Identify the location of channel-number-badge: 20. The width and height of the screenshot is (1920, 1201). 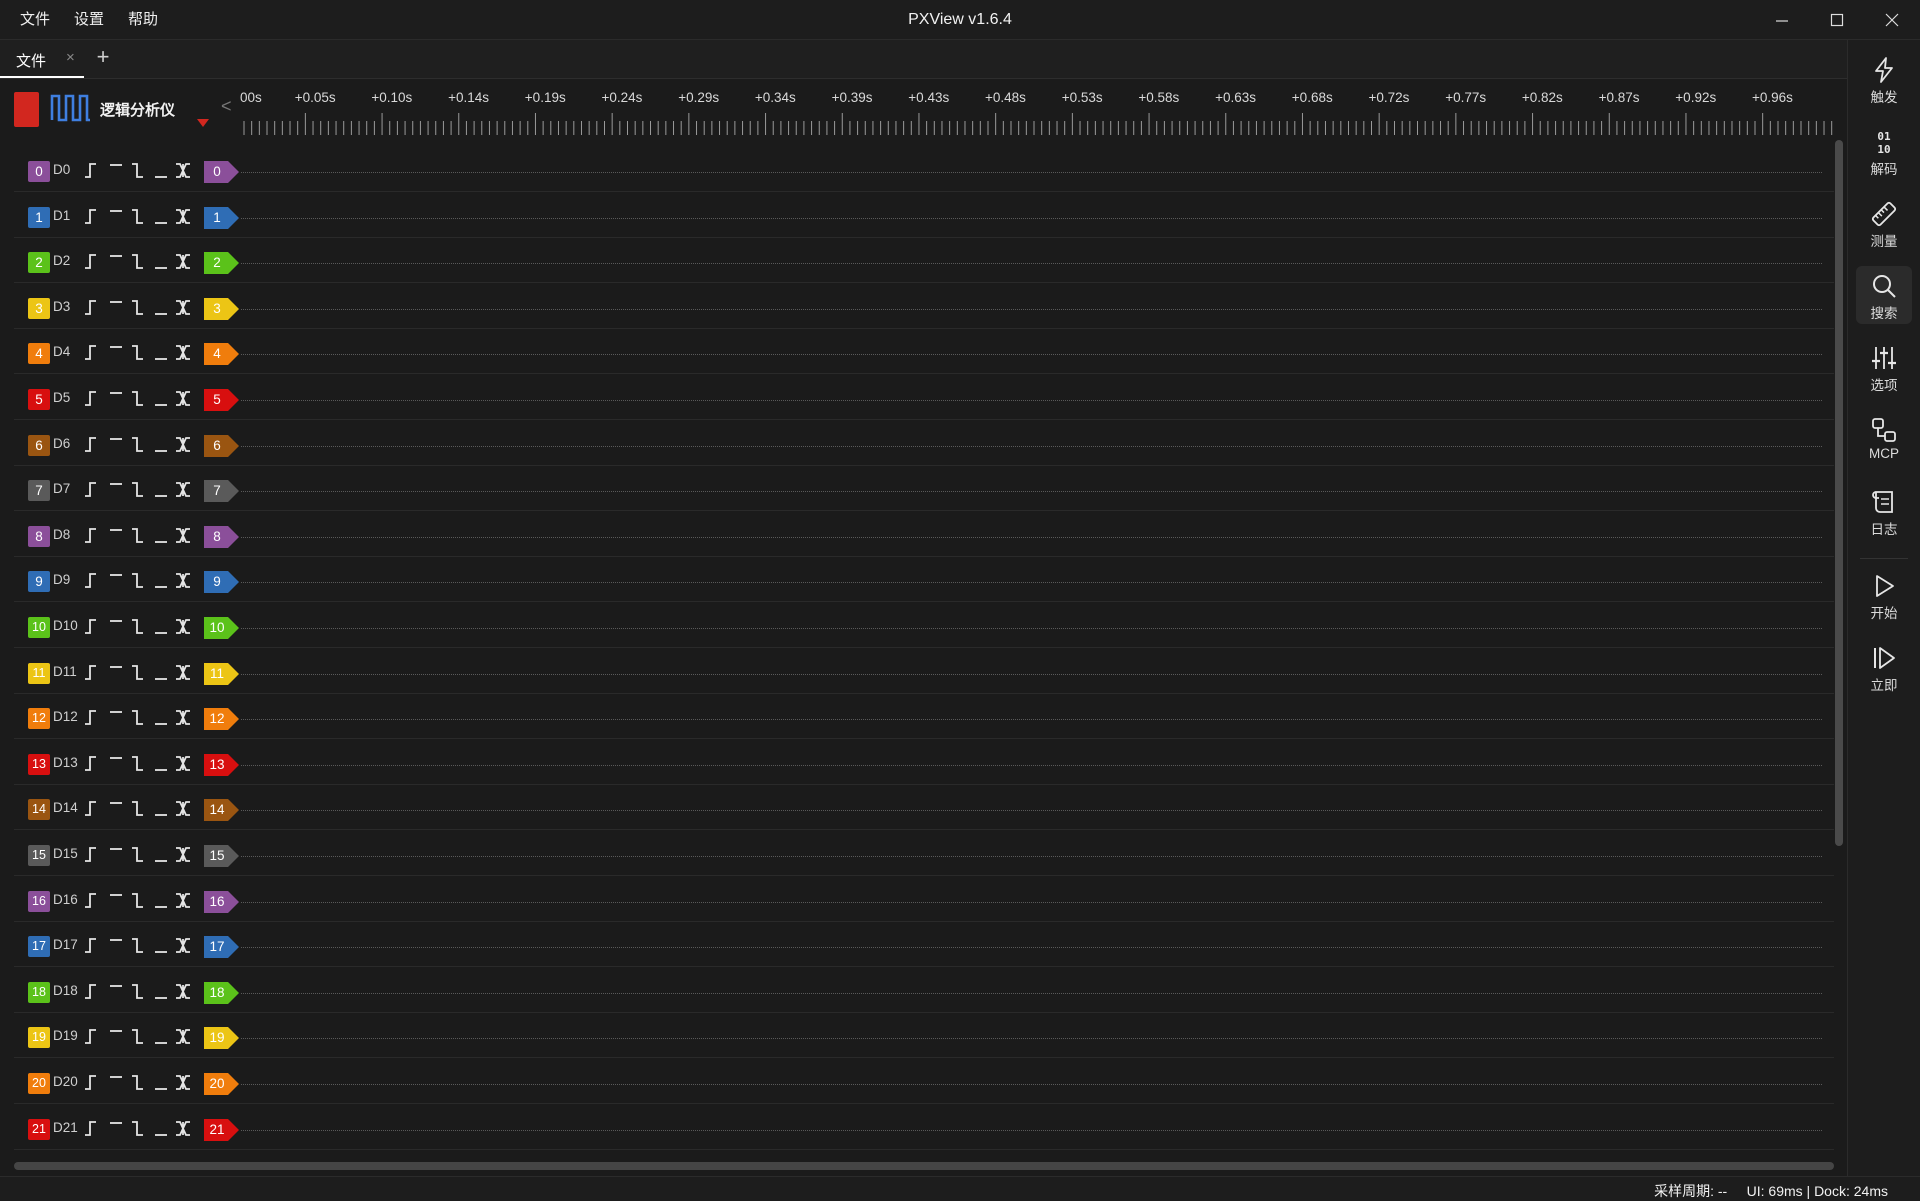
(39, 1083).